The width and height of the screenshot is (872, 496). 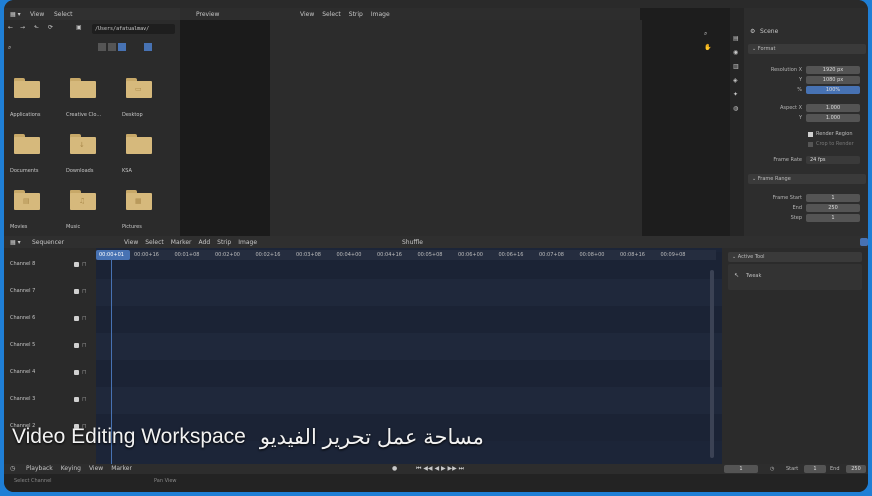 What do you see at coordinates (712, 364) in the screenshot?
I see `vertical-scrollbar` at bounding box center [712, 364].